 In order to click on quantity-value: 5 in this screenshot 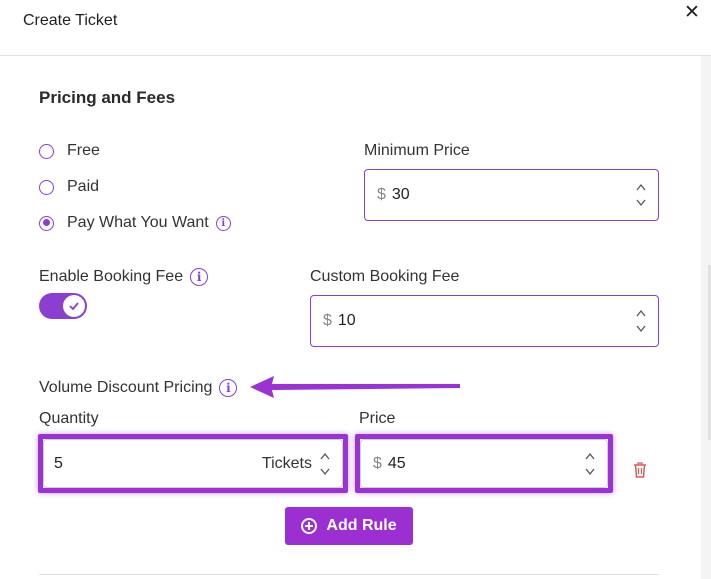, I will do `click(58, 463)`.